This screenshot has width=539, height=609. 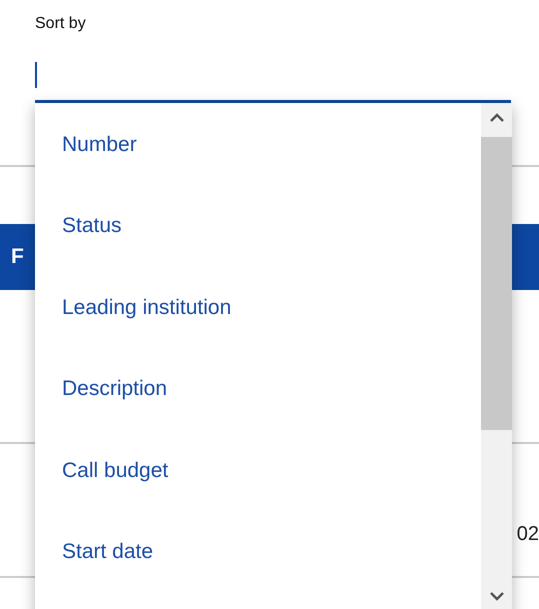 I want to click on row-text: 02, so click(x=527, y=534).